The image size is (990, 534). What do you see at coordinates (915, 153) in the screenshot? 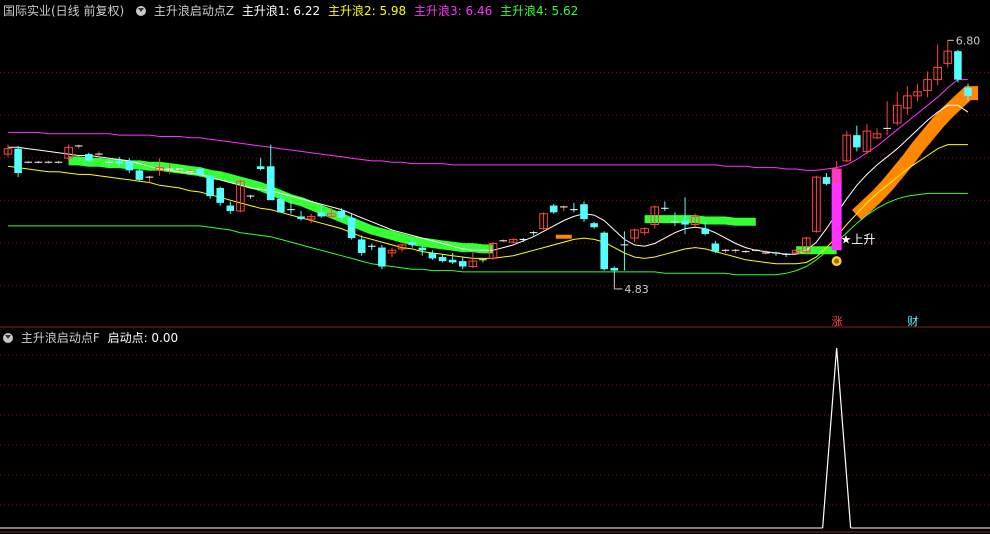
I see `orange-band` at bounding box center [915, 153].